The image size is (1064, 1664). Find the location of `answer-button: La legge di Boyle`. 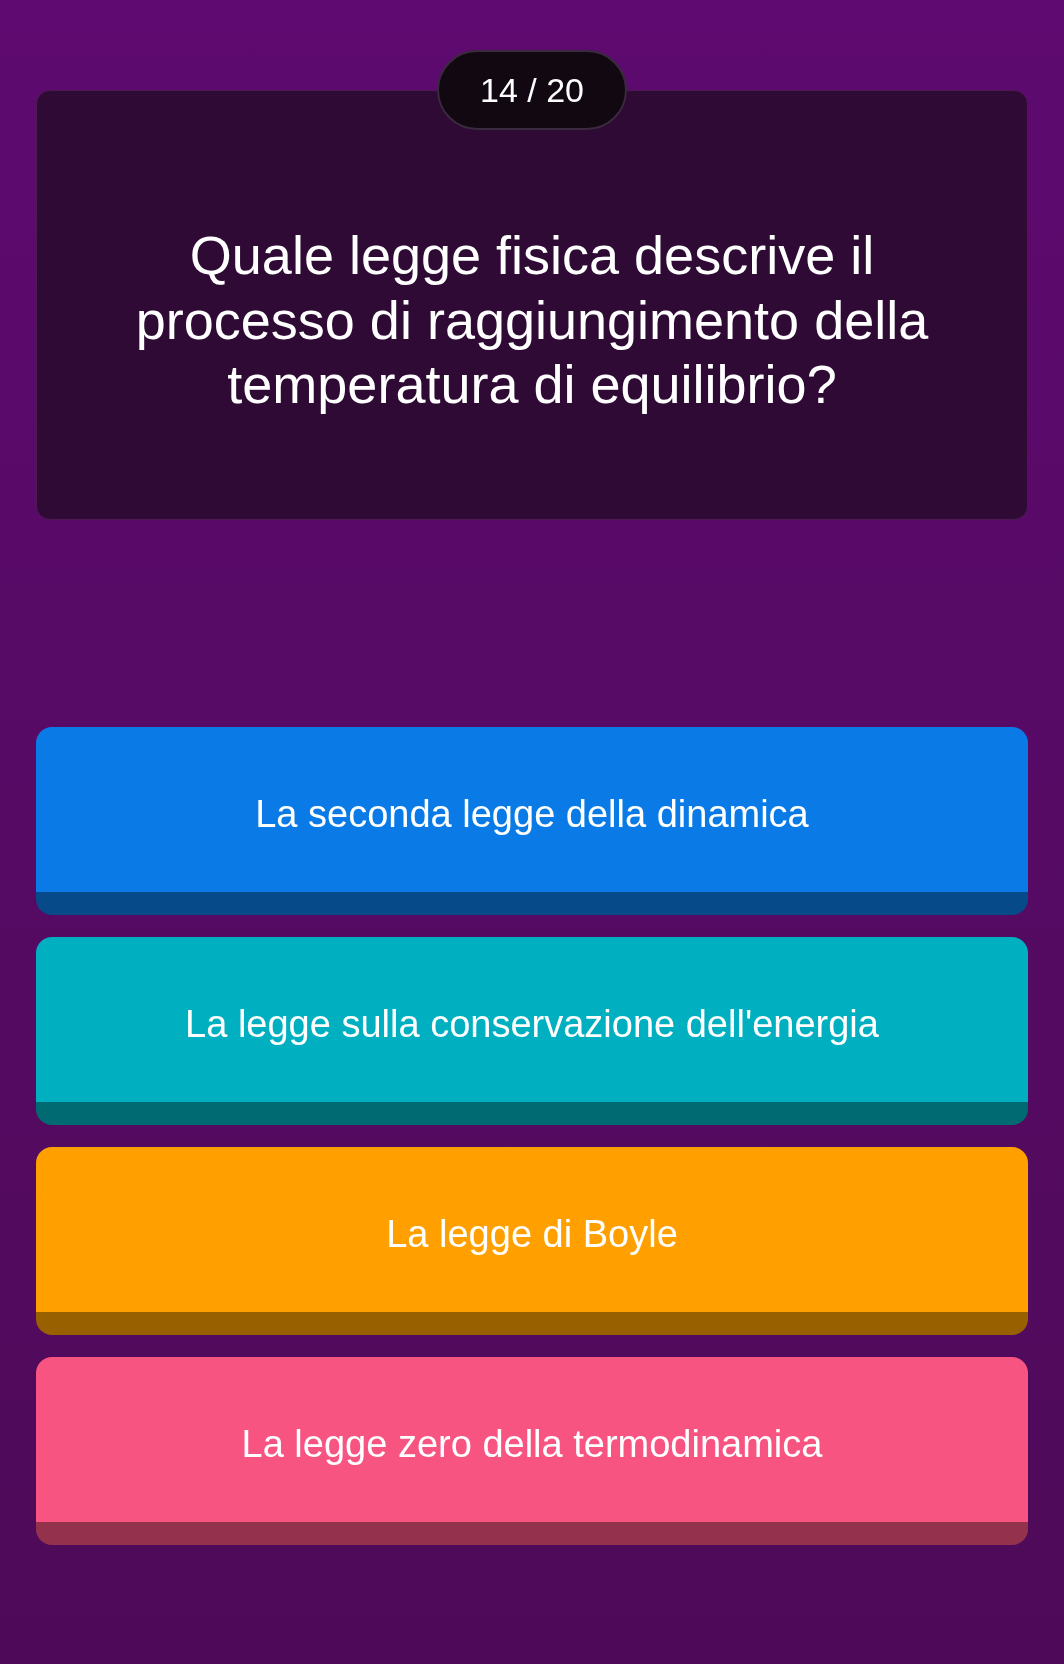

answer-button: La legge di Boyle is located at coordinates (532, 1241).